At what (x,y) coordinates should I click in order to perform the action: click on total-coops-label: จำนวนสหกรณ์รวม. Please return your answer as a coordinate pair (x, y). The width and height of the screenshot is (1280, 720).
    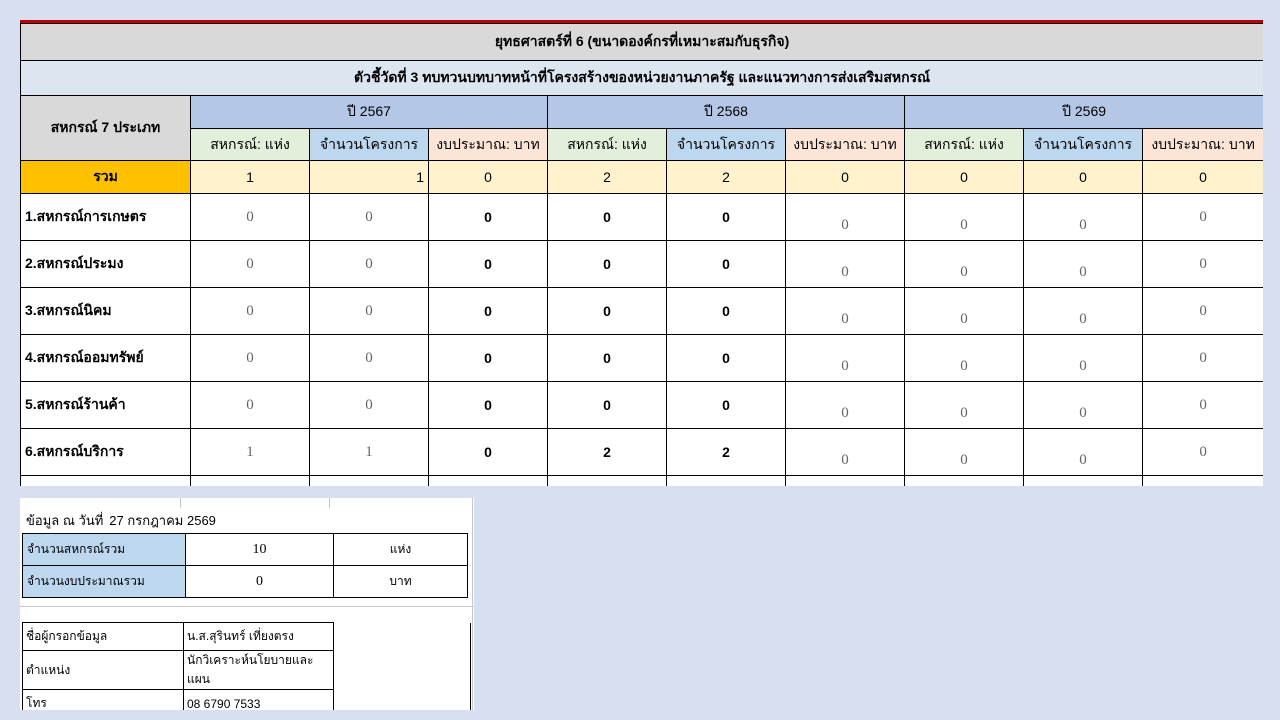
    Looking at the image, I should click on (104, 549).